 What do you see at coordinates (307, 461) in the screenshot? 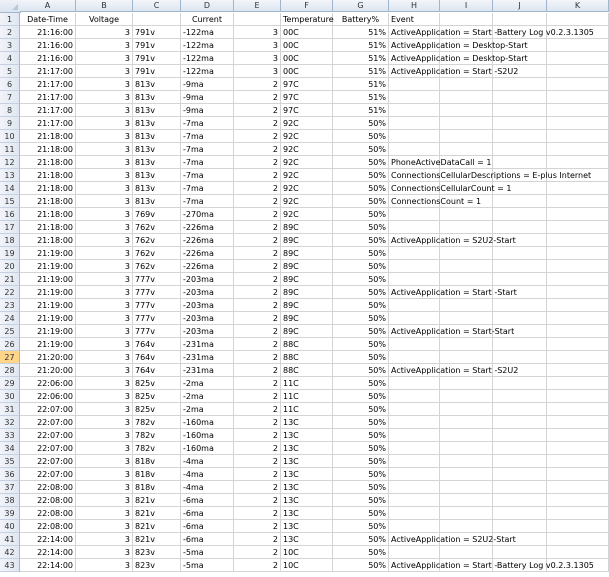
I see `cell-f35: 13C` at bounding box center [307, 461].